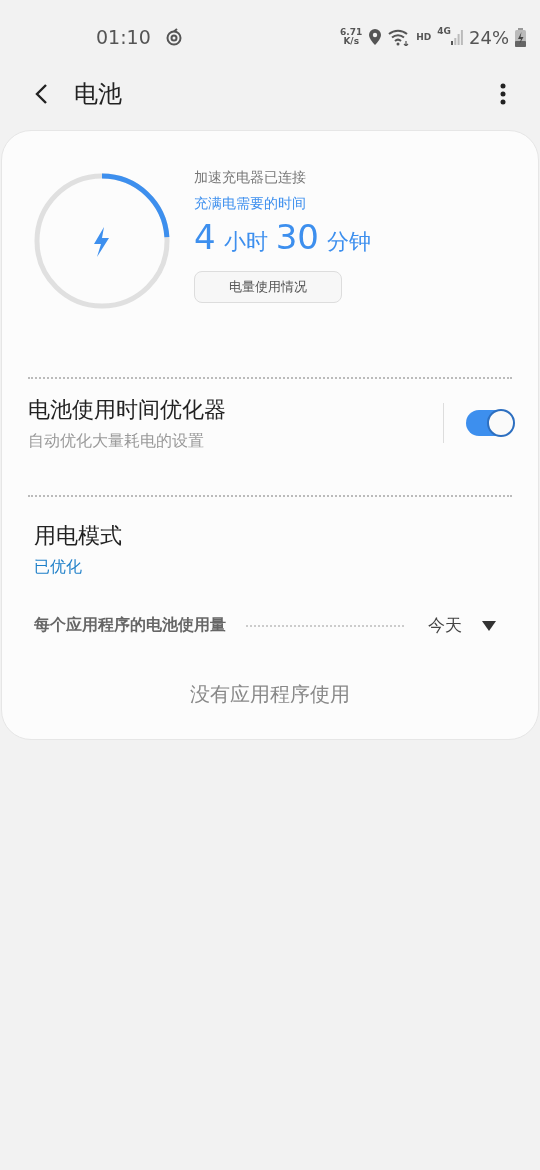  I want to click on minutes-value: 30, so click(297, 237).